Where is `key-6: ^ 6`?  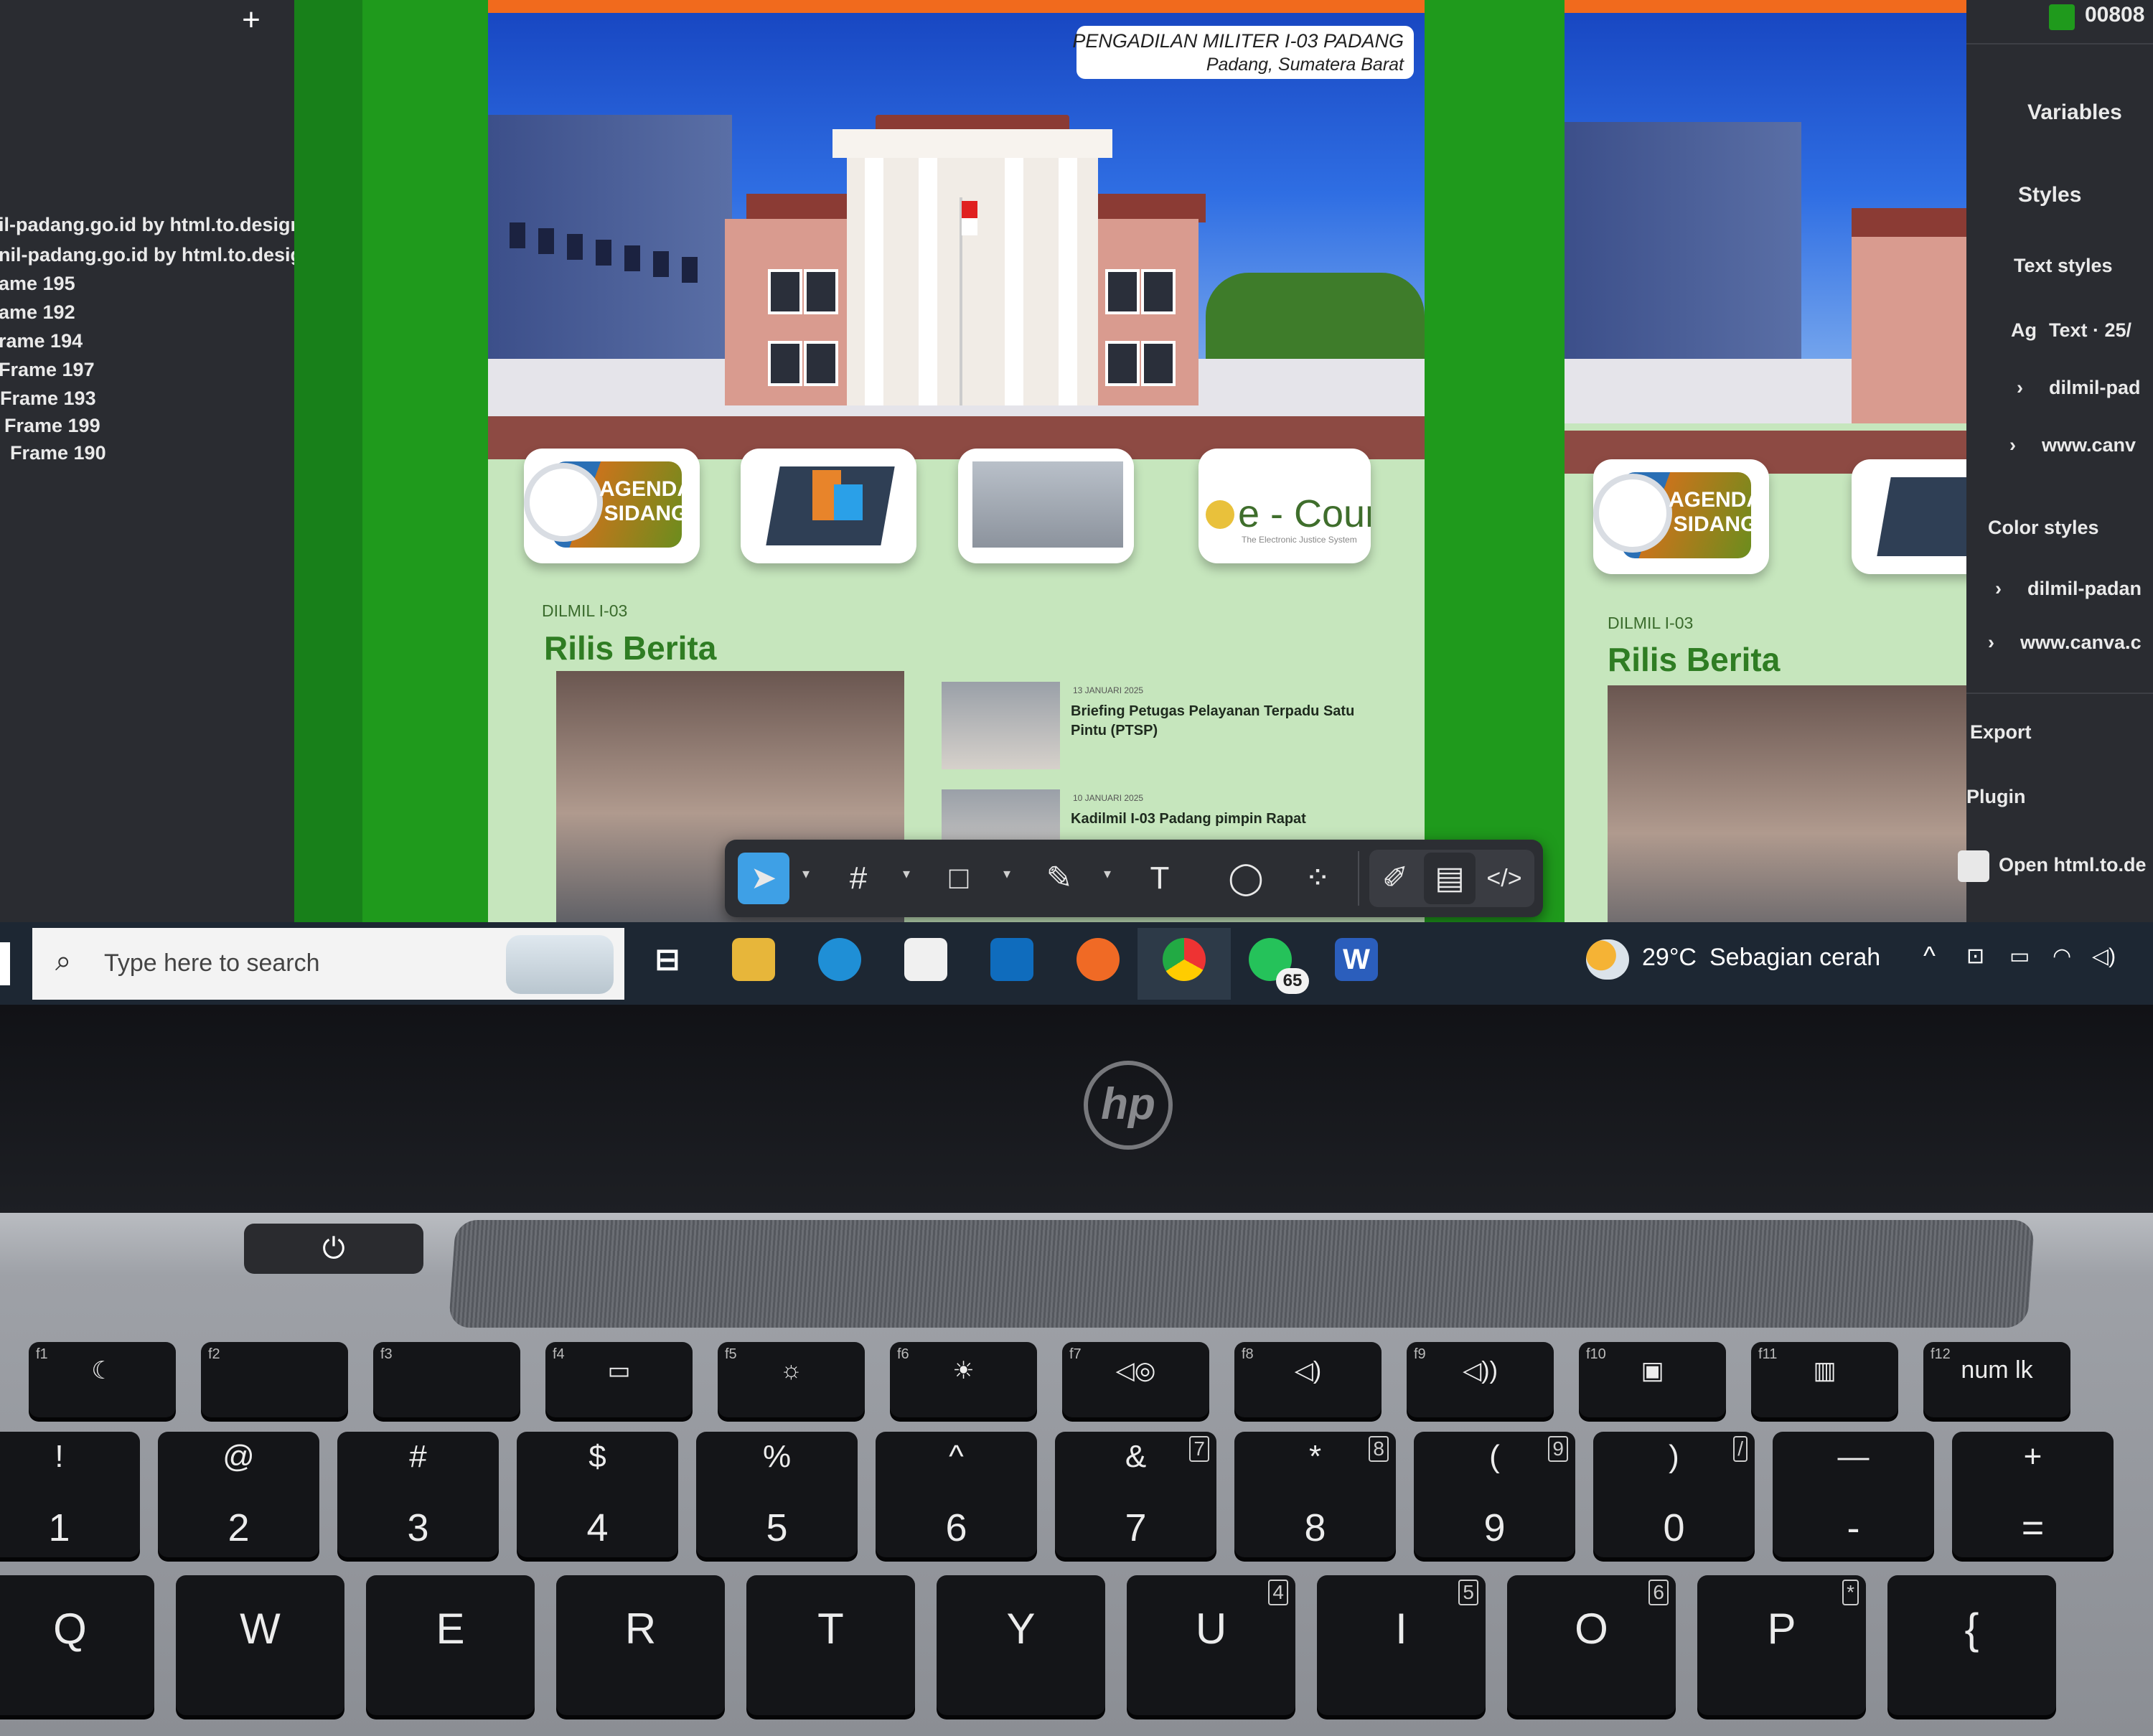
key-6: ^ 6 is located at coordinates (957, 1494).